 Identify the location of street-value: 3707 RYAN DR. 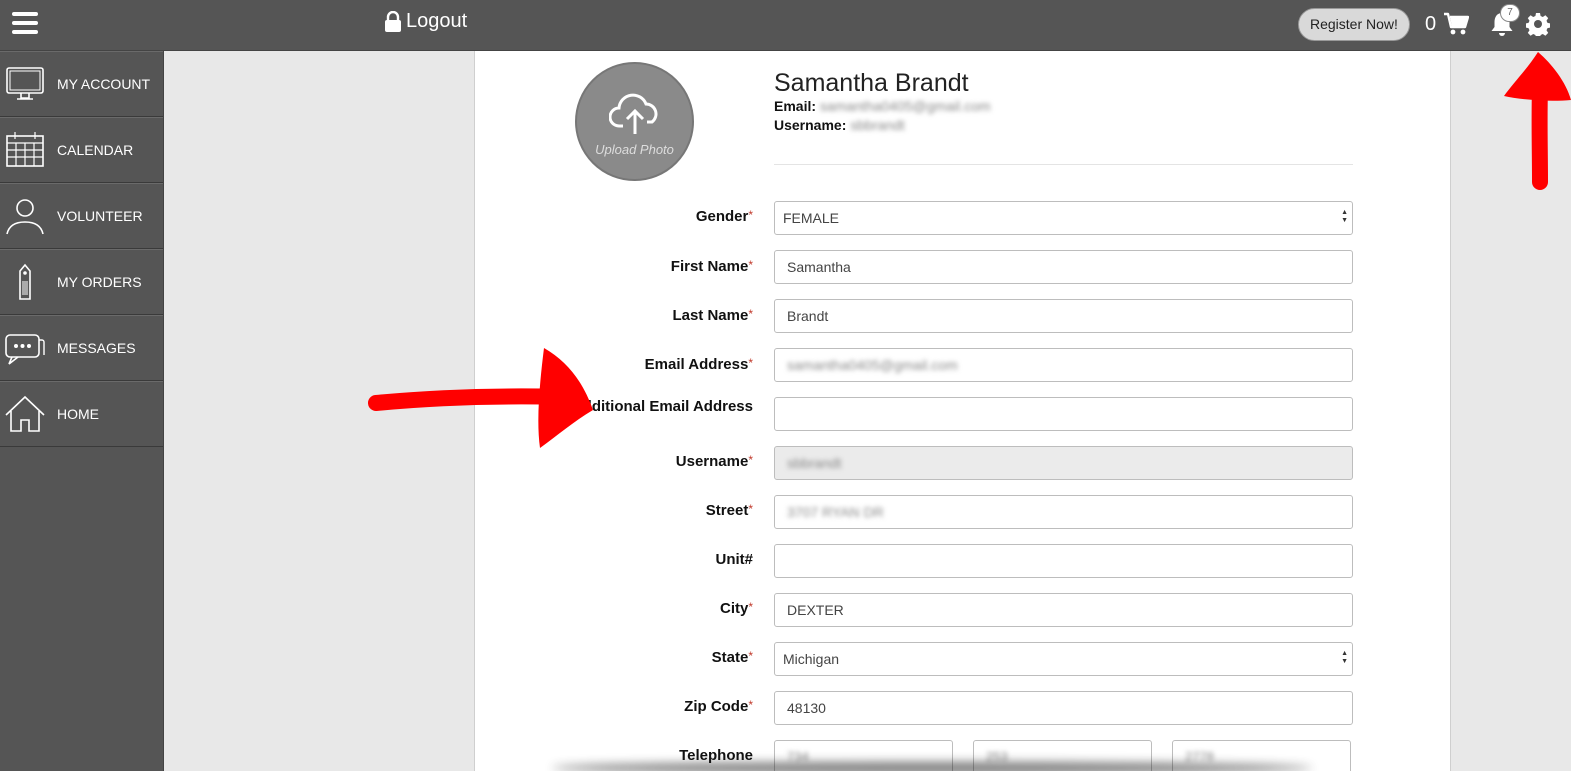
(835, 512).